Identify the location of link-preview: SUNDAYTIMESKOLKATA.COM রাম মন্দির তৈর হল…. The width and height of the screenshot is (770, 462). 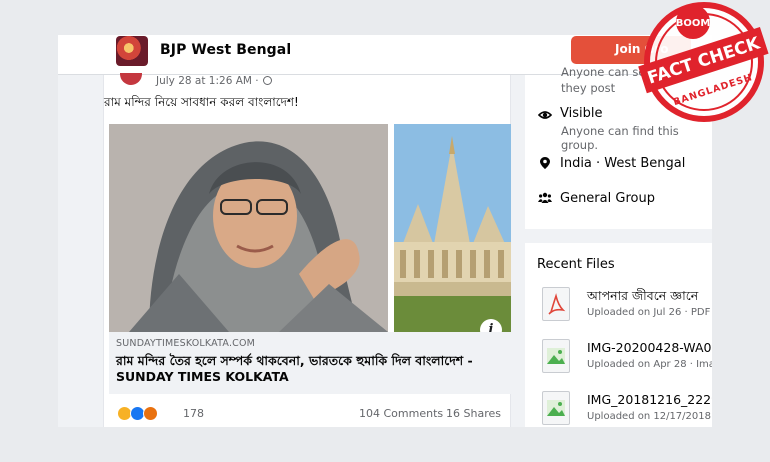
(310, 363).